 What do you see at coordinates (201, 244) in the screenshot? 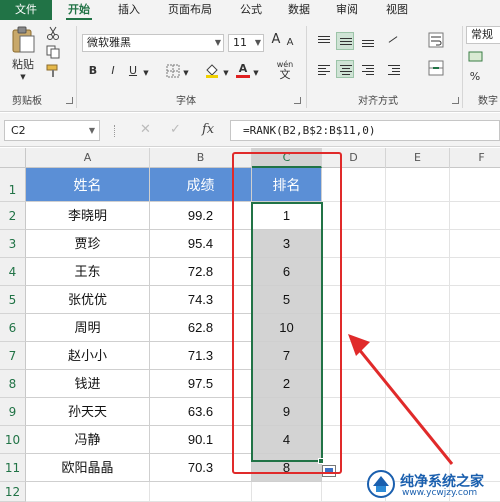
I see `score-cell: 95.4` at bounding box center [201, 244].